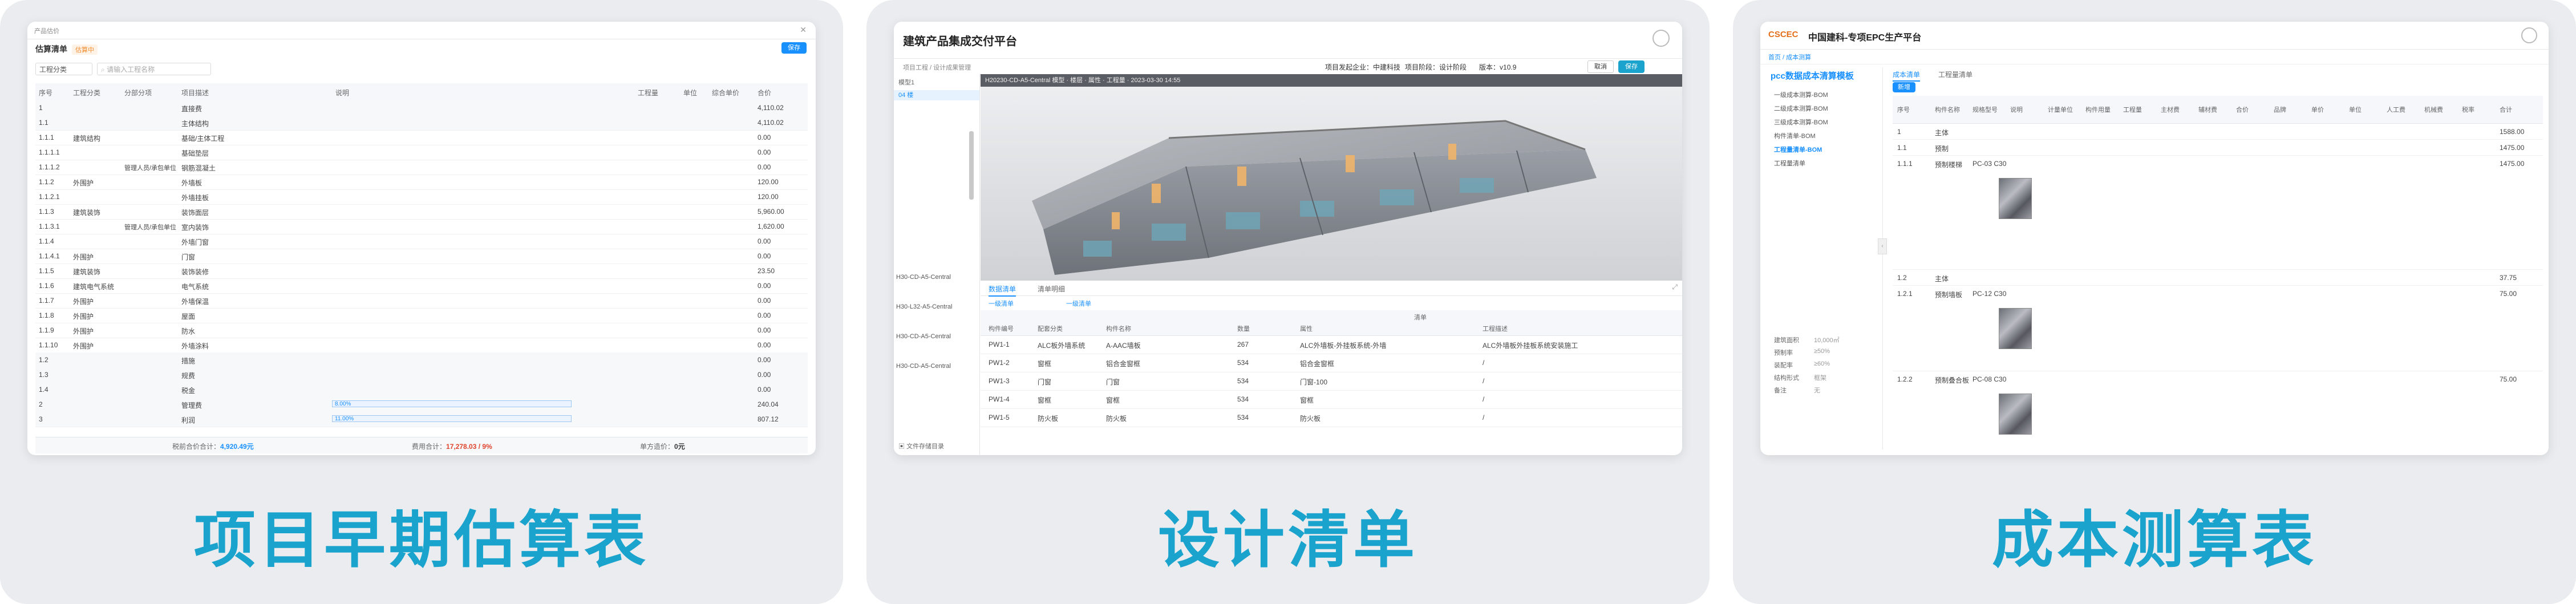 Image resolution: width=2576 pixels, height=604 pixels. I want to click on expand-icon: ⤢, so click(1675, 287).